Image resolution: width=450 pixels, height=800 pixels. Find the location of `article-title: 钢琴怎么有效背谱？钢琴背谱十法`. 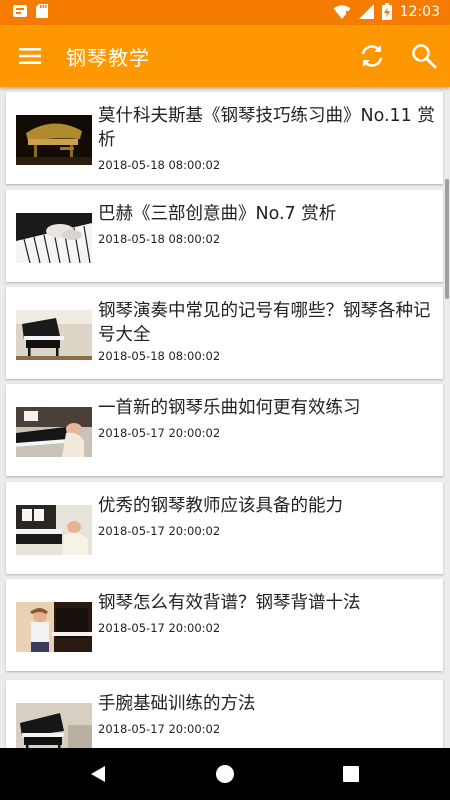

article-title: 钢琴怎么有效背谱？钢琴背谱十法 is located at coordinates (229, 603).